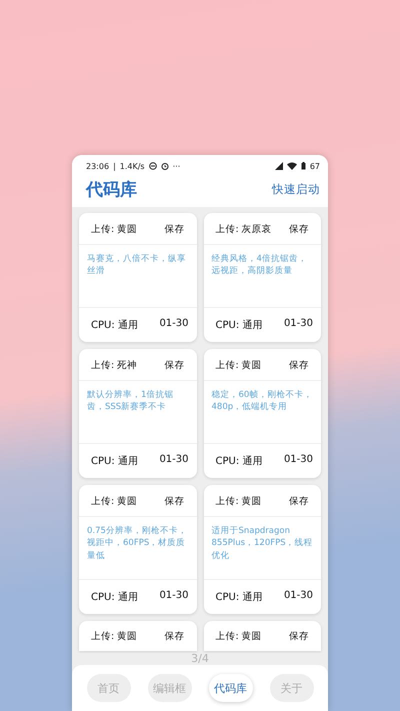  I want to click on dnd-icon, so click(152, 166).